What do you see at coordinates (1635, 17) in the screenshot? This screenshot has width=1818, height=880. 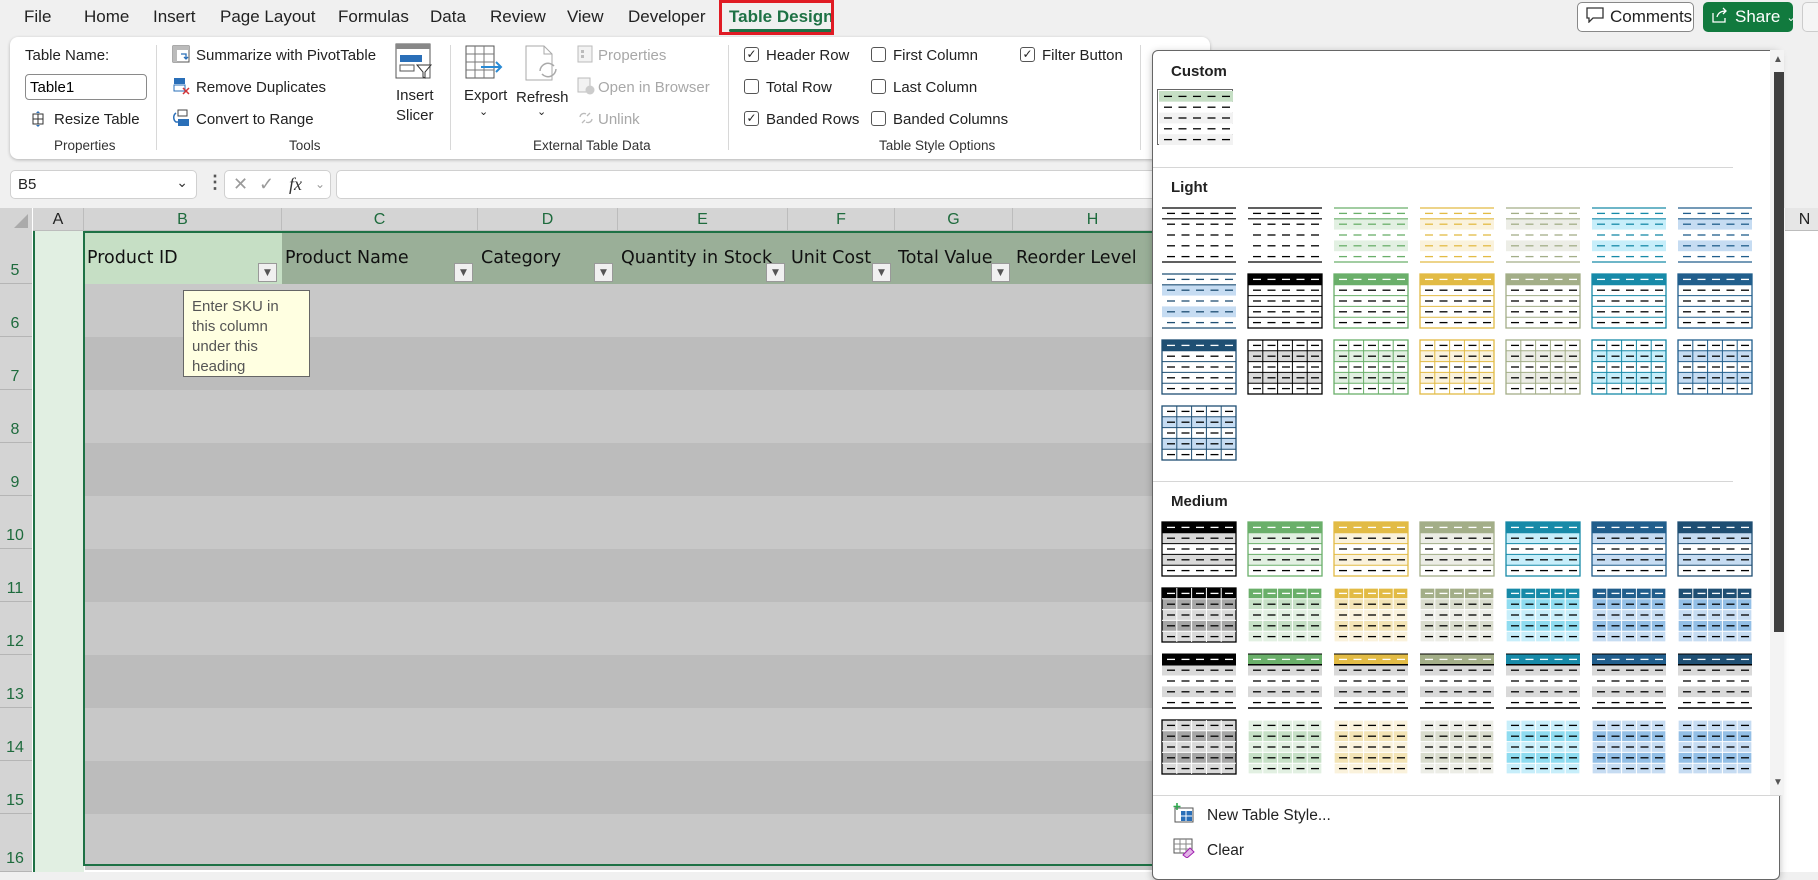 I see `comments-button: Comments` at bounding box center [1635, 17].